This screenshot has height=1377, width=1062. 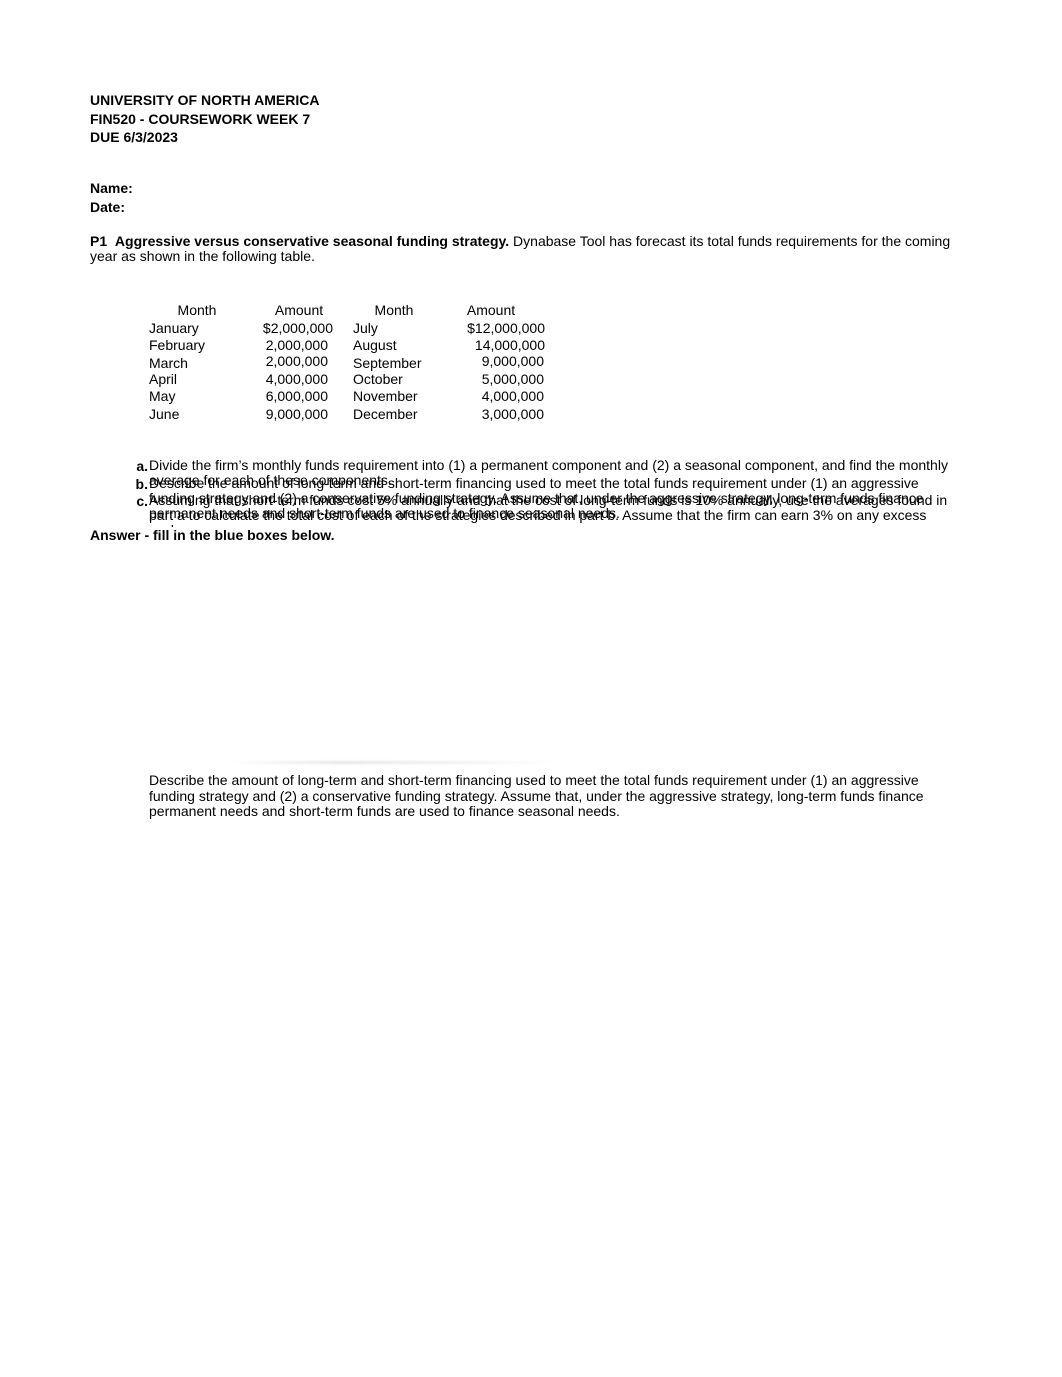 What do you see at coordinates (134, 137) in the screenshot?
I see `due-date: DUE 6/3/2023` at bounding box center [134, 137].